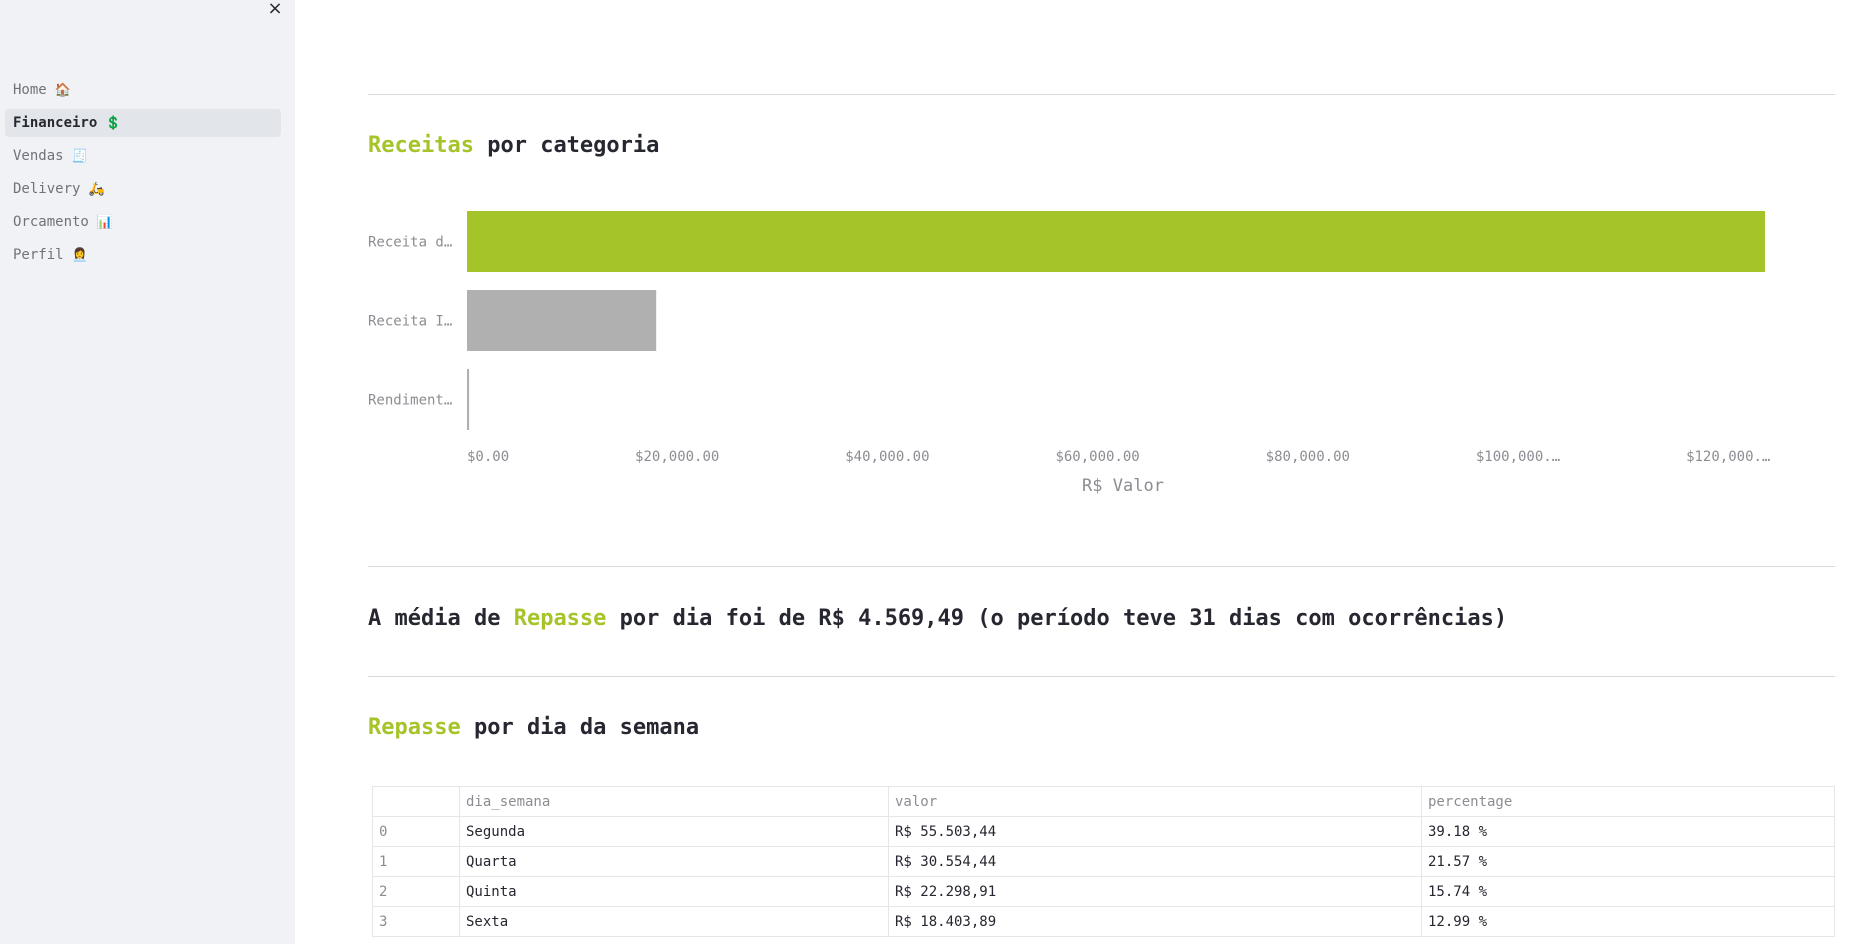 This screenshot has width=1868, height=944. I want to click on title-accent: Receitas, so click(421, 145).